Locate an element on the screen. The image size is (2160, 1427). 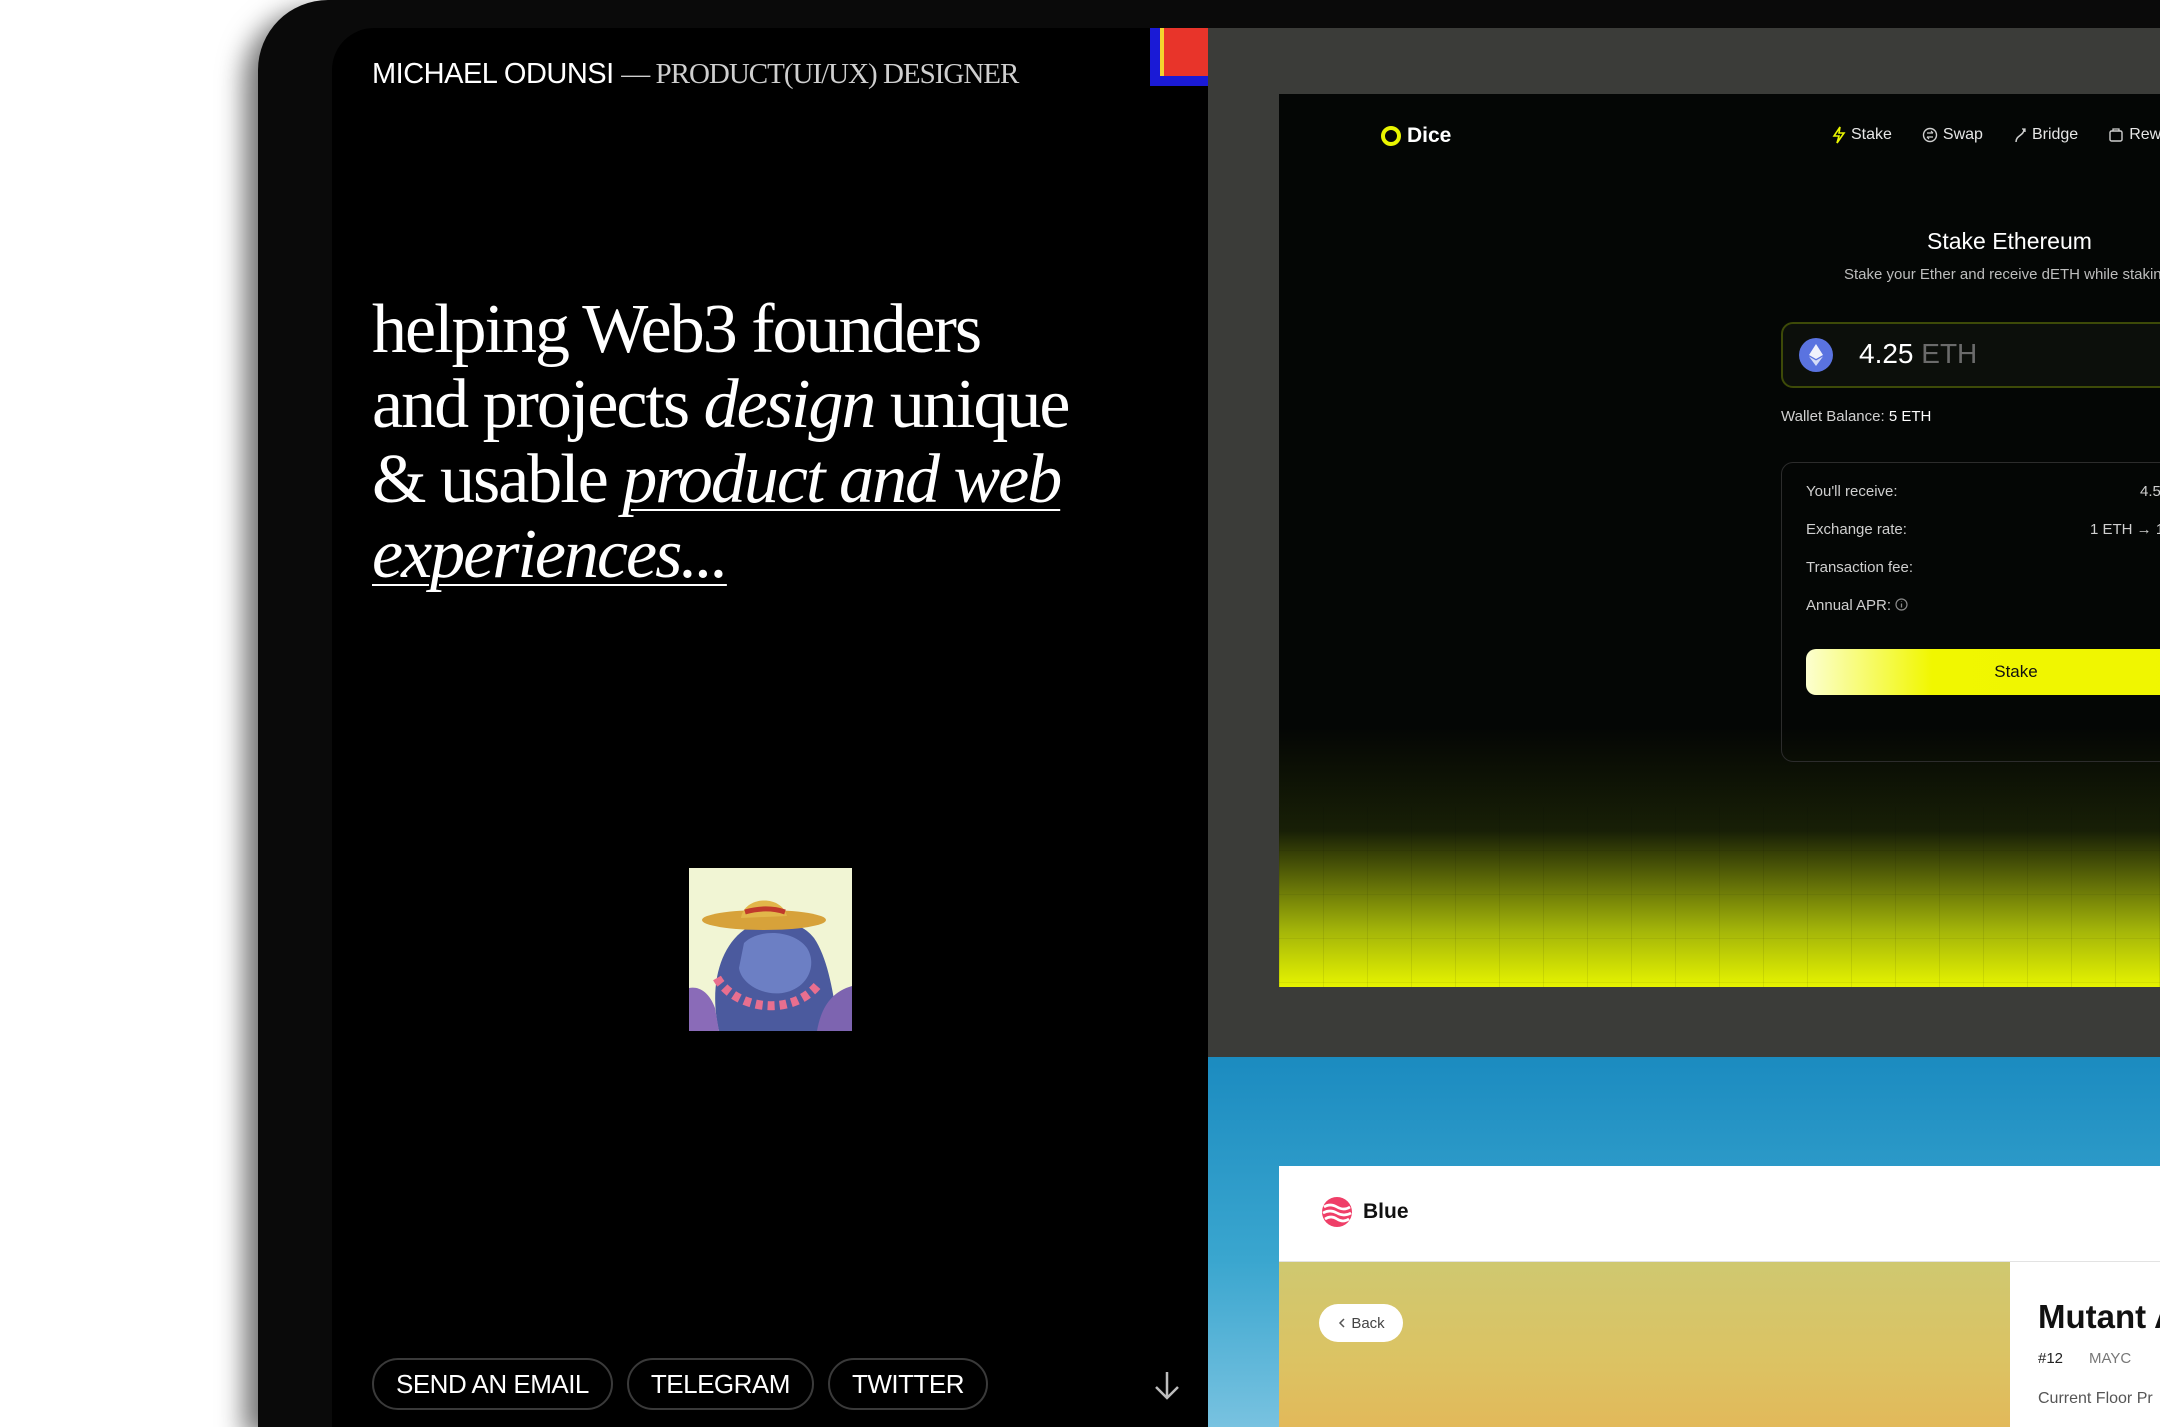
avatar is located at coordinates (770, 949).